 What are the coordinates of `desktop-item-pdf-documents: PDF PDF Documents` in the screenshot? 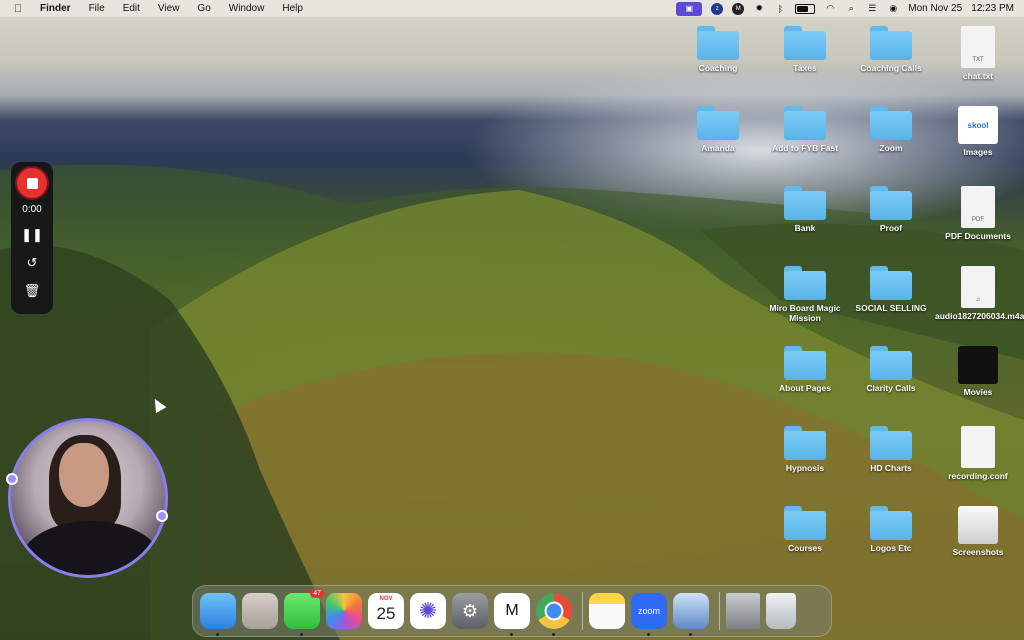 It's located at (978, 213).